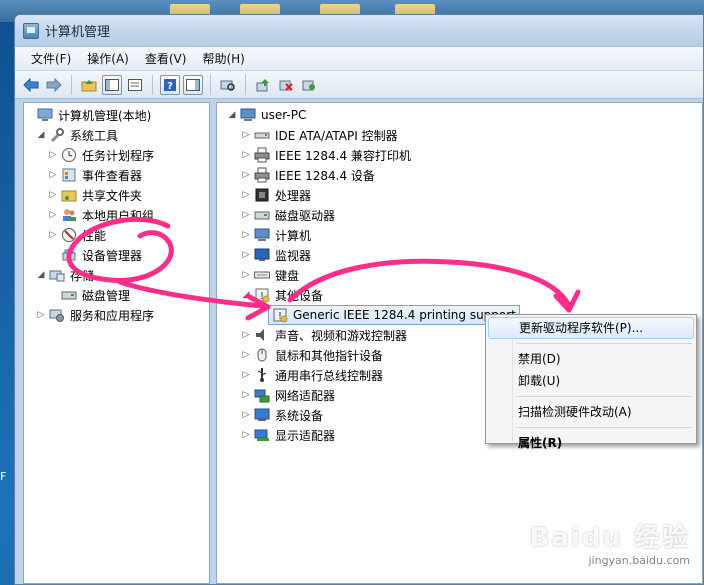 This screenshot has width=704, height=585. What do you see at coordinates (94, 235) in the screenshot?
I see `console-tree-item-label: 性能` at bounding box center [94, 235].